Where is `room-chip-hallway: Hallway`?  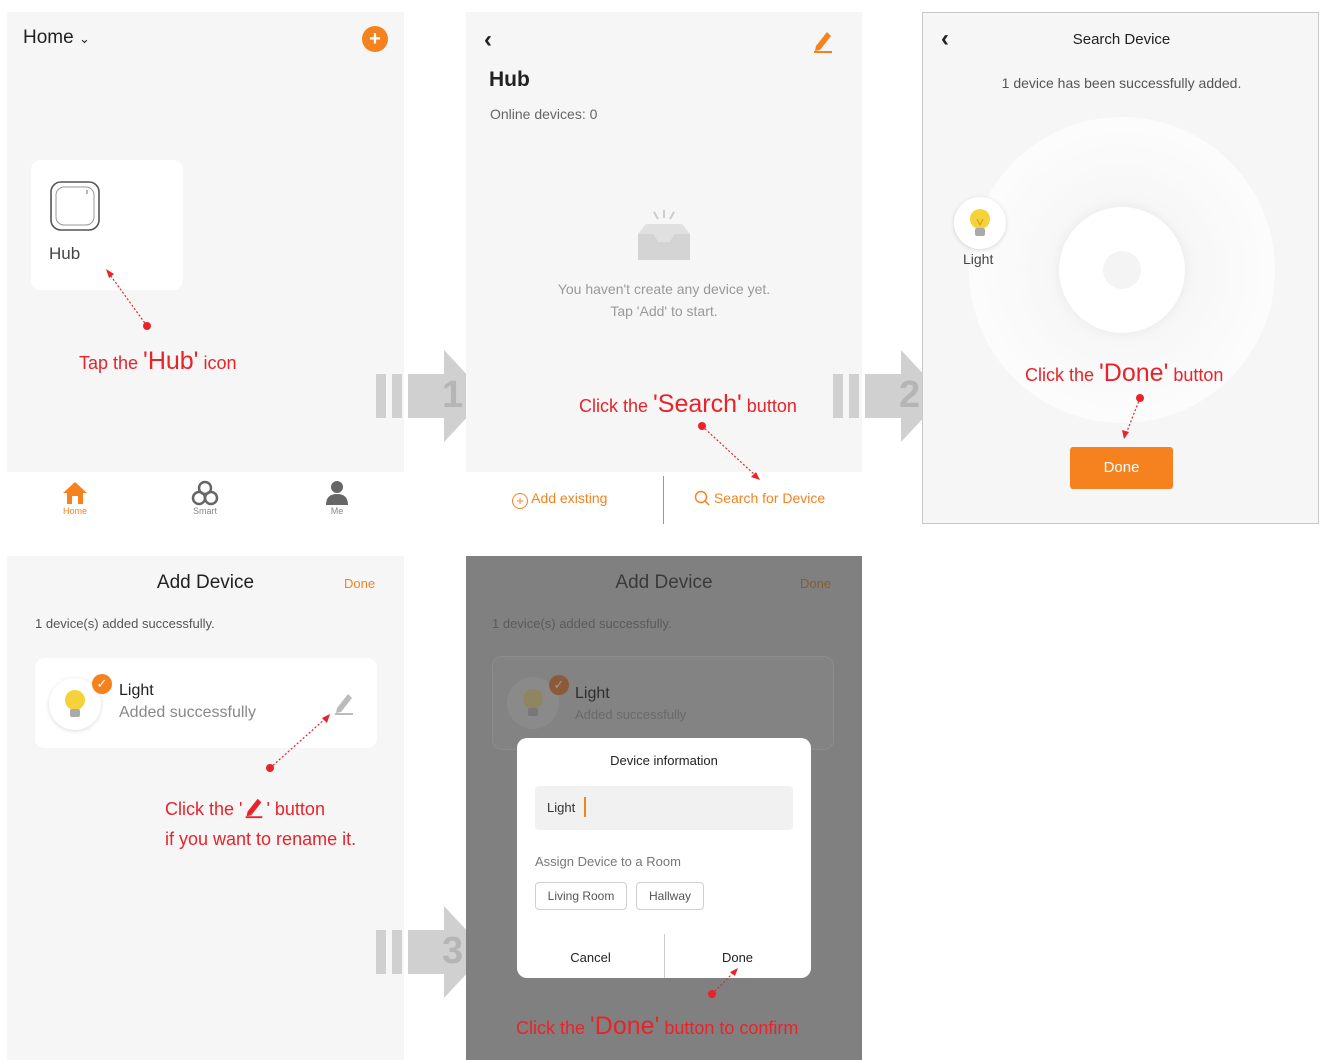
room-chip-hallway: Hallway is located at coordinates (670, 896).